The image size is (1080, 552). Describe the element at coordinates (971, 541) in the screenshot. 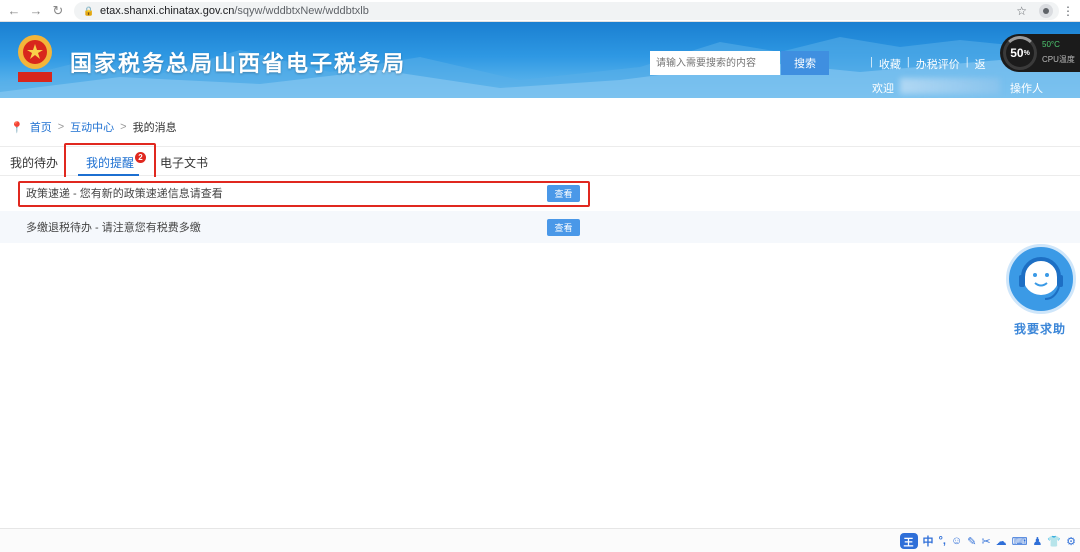

I see `handwriting-icon: ✎` at that location.